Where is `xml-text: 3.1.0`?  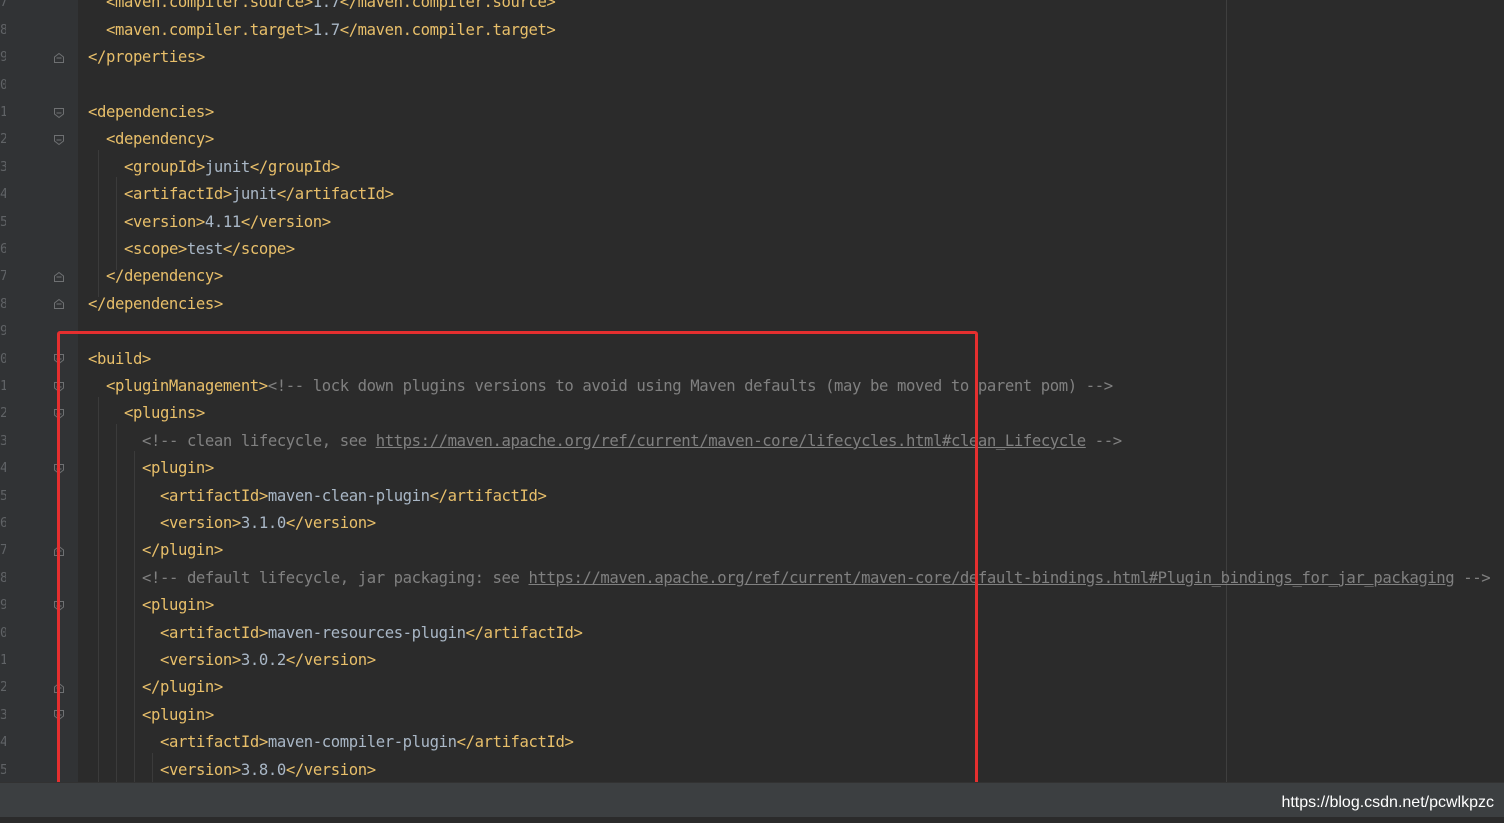 xml-text: 3.1.0 is located at coordinates (263, 522).